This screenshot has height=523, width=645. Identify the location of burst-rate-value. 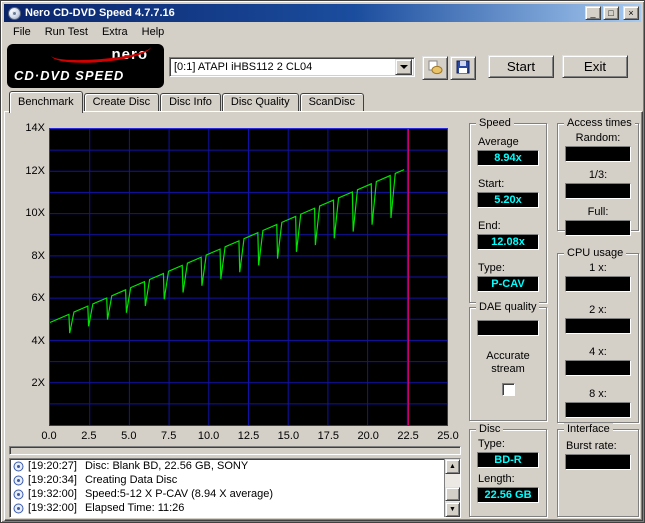
(598, 462).